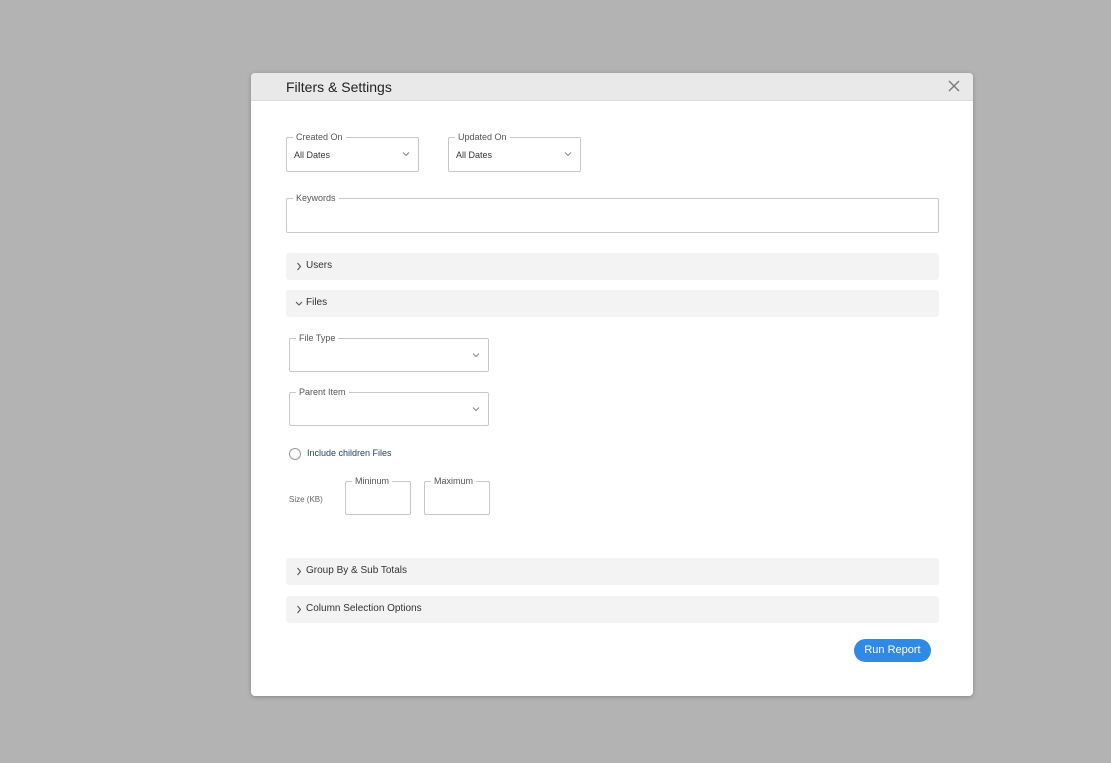  Describe the element at coordinates (356, 570) in the screenshot. I see `section-group-by-label: Group By & Sub Totals` at that location.